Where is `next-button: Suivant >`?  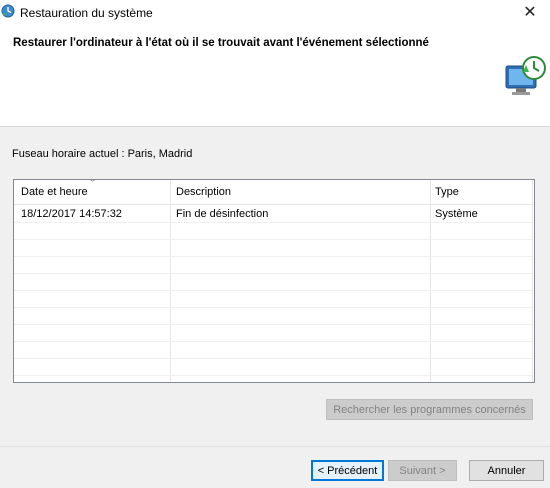 next-button: Suivant > is located at coordinates (422, 470).